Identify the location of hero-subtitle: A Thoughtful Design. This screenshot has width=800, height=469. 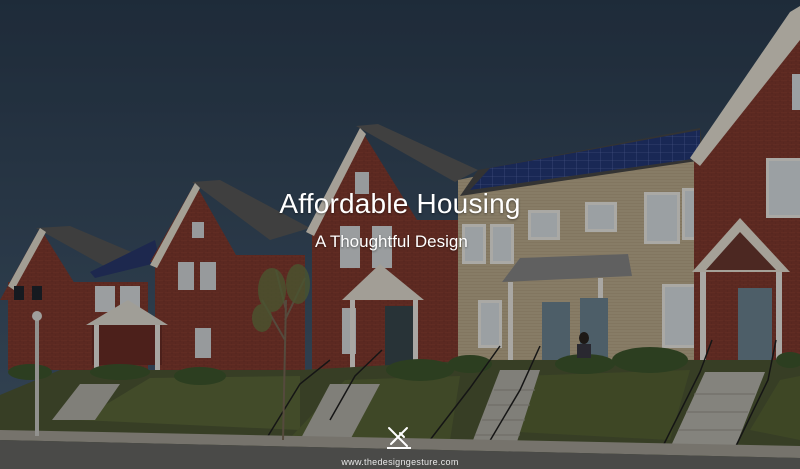
(391, 241).